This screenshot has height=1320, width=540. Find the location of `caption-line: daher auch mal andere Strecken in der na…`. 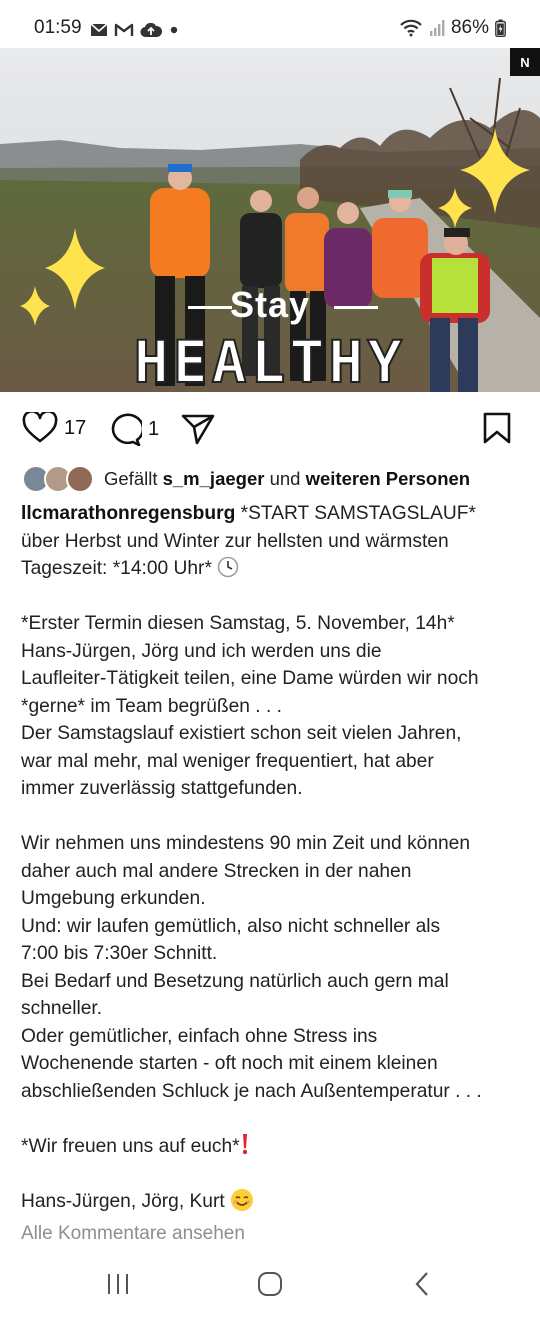

caption-line: daher auch mal andere Strecken in der na… is located at coordinates (216, 871).